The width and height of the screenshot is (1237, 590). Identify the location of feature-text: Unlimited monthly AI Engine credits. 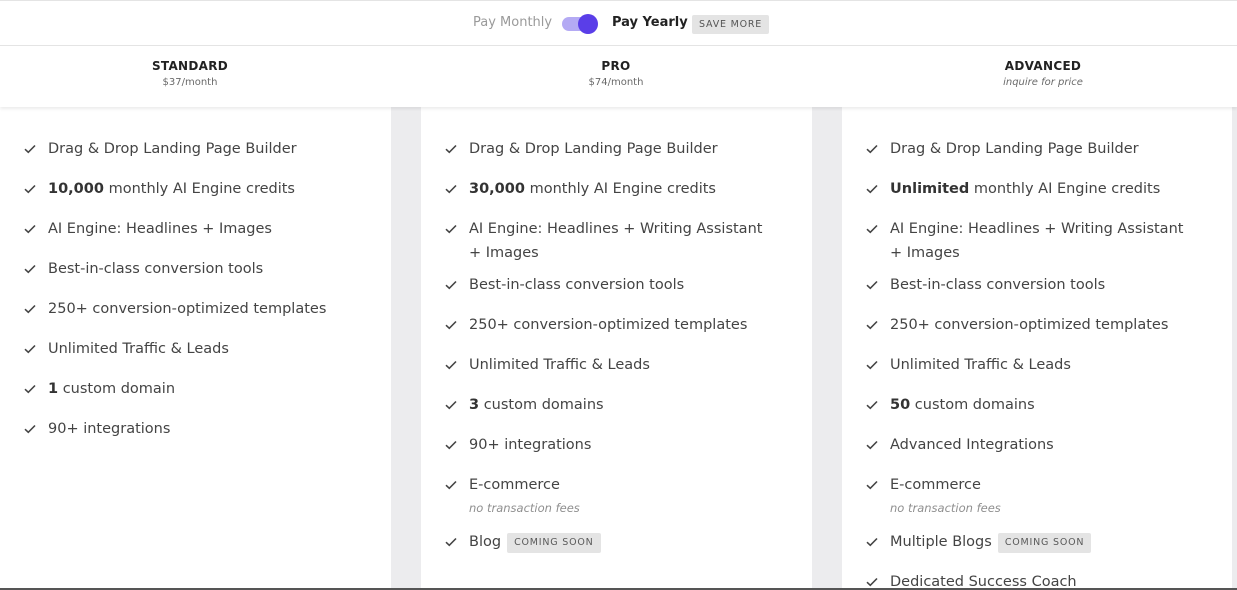
(1040, 189).